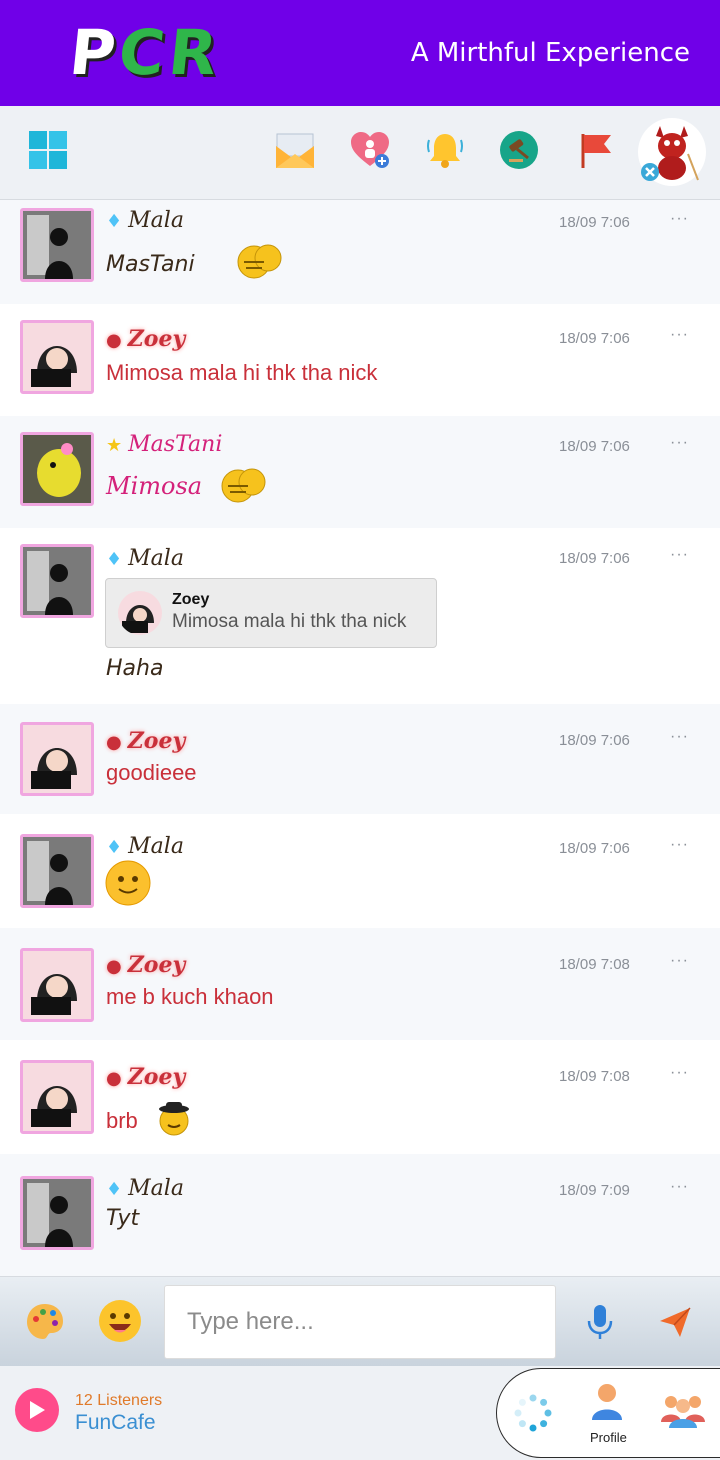 Image resolution: width=720 pixels, height=1460 pixels. I want to click on radio-play-button, so click(37, 1410).